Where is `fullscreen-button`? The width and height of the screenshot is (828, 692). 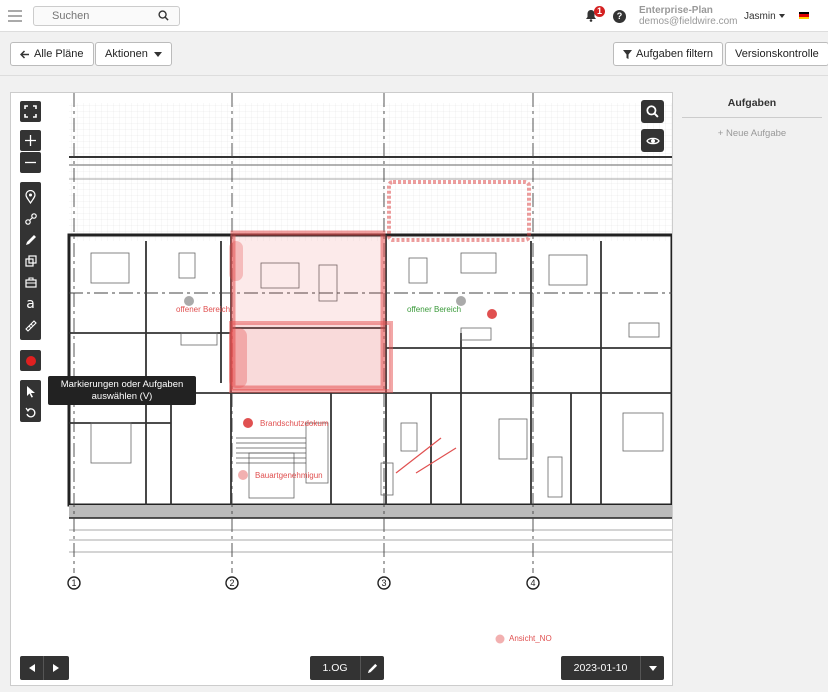
fullscreen-button is located at coordinates (30, 111).